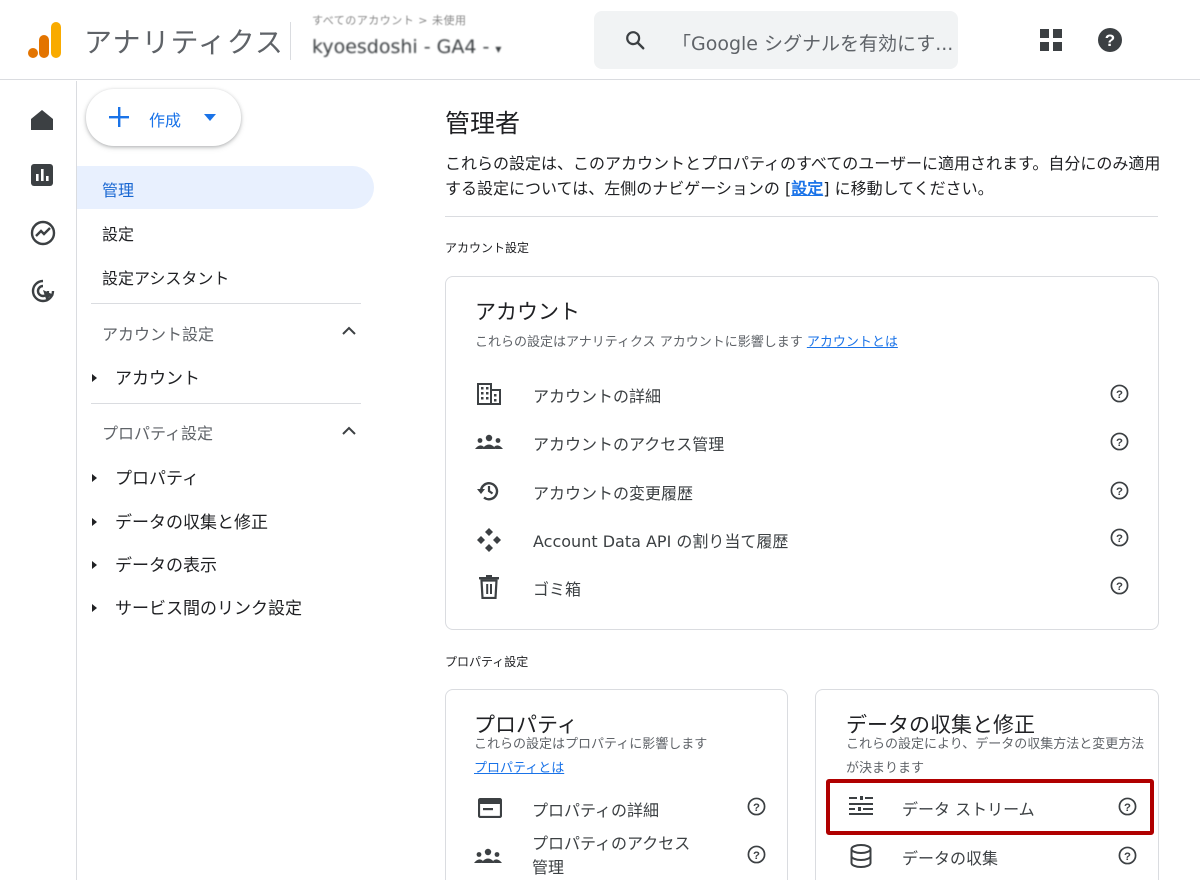 The width and height of the screenshot is (1200, 880). I want to click on card-subtitle: これらの設定はアナリティクス アカウントに影響します アカウントとは, so click(686, 343).